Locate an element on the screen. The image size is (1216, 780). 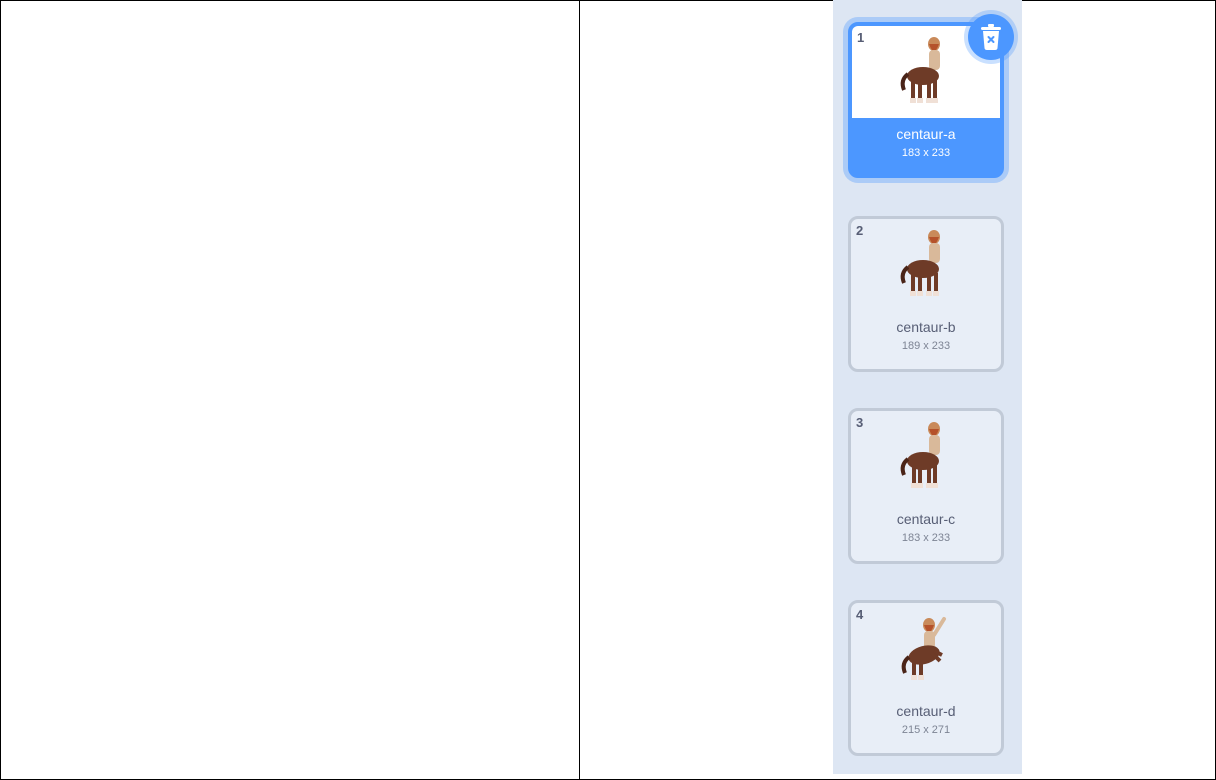
costume-number: 3 is located at coordinates (860, 422).